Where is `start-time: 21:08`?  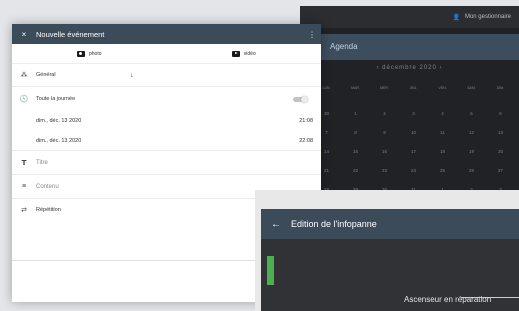
start-time: 21:08 is located at coordinates (306, 121).